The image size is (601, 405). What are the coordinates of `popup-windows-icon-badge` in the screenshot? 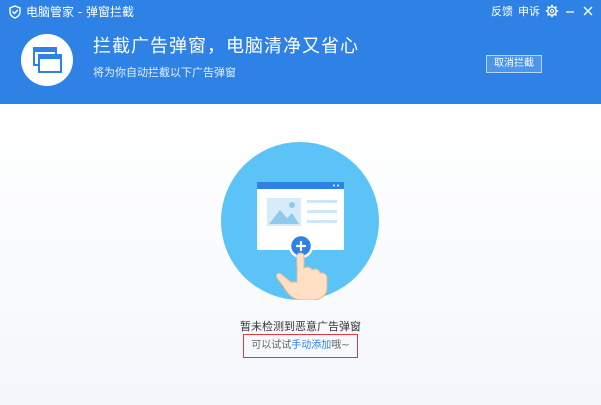 It's located at (47, 60).